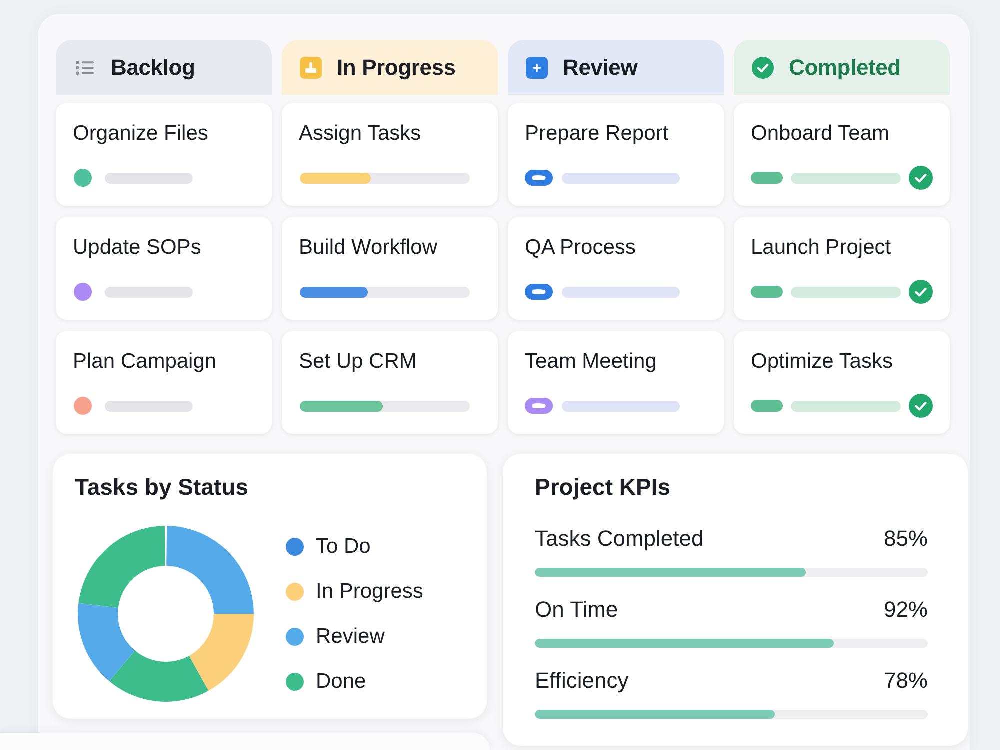 The width and height of the screenshot is (1000, 750). What do you see at coordinates (350, 636) in the screenshot?
I see `legend-label: Review` at bounding box center [350, 636].